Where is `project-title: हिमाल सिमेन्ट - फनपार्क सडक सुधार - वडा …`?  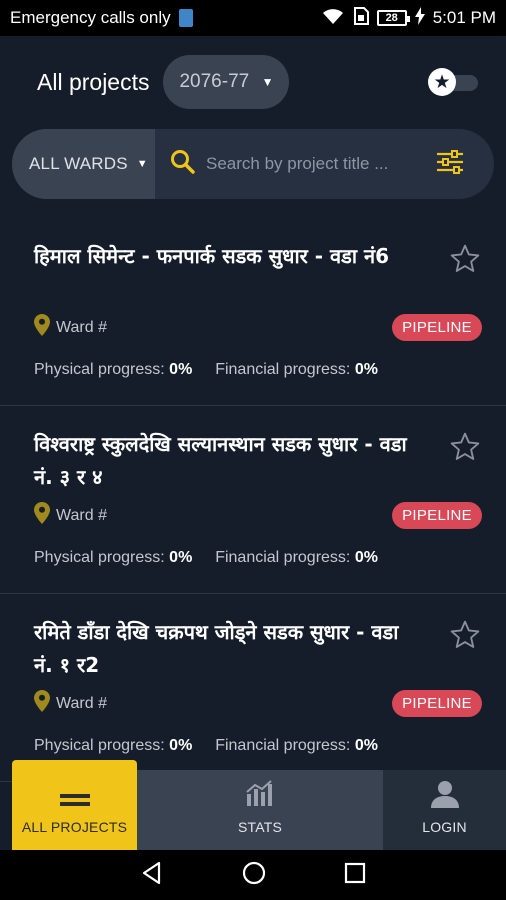
project-title: हिमाल सिमेन्ट - फनपार्क सडक सुधार - वडा … is located at coordinates (212, 256).